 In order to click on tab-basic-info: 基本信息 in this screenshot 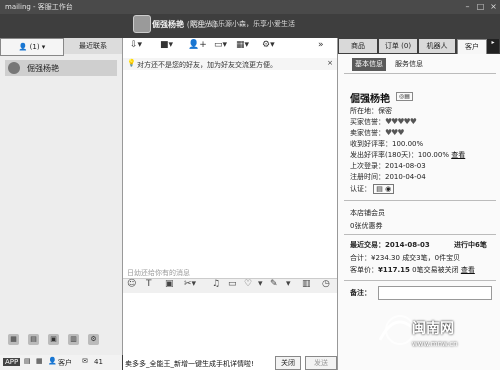, I will do `click(369, 64)`.